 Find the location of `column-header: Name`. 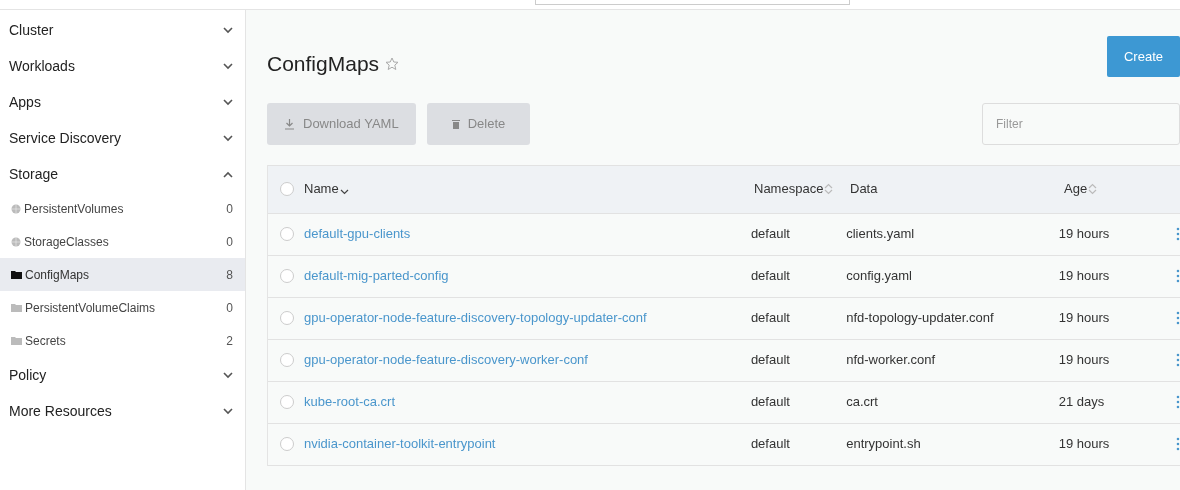

column-header: Name is located at coordinates (321, 189).